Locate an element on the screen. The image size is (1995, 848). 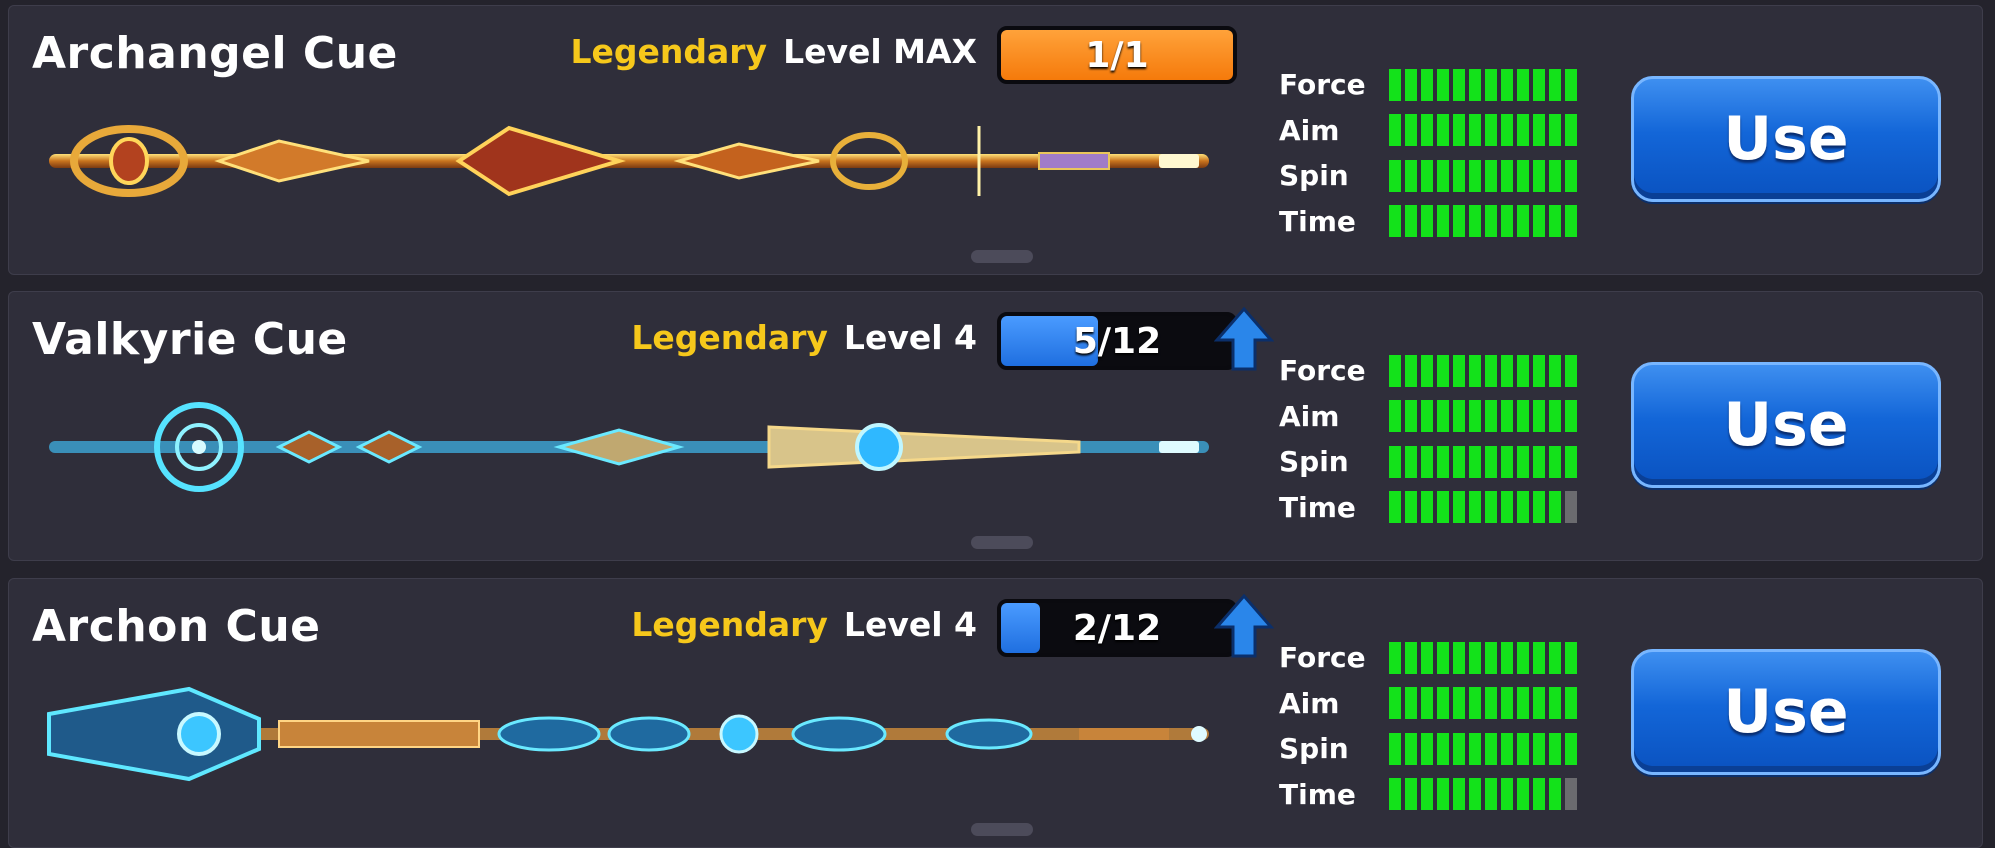
level-progress-bar: 1/1 is located at coordinates (1117, 55).